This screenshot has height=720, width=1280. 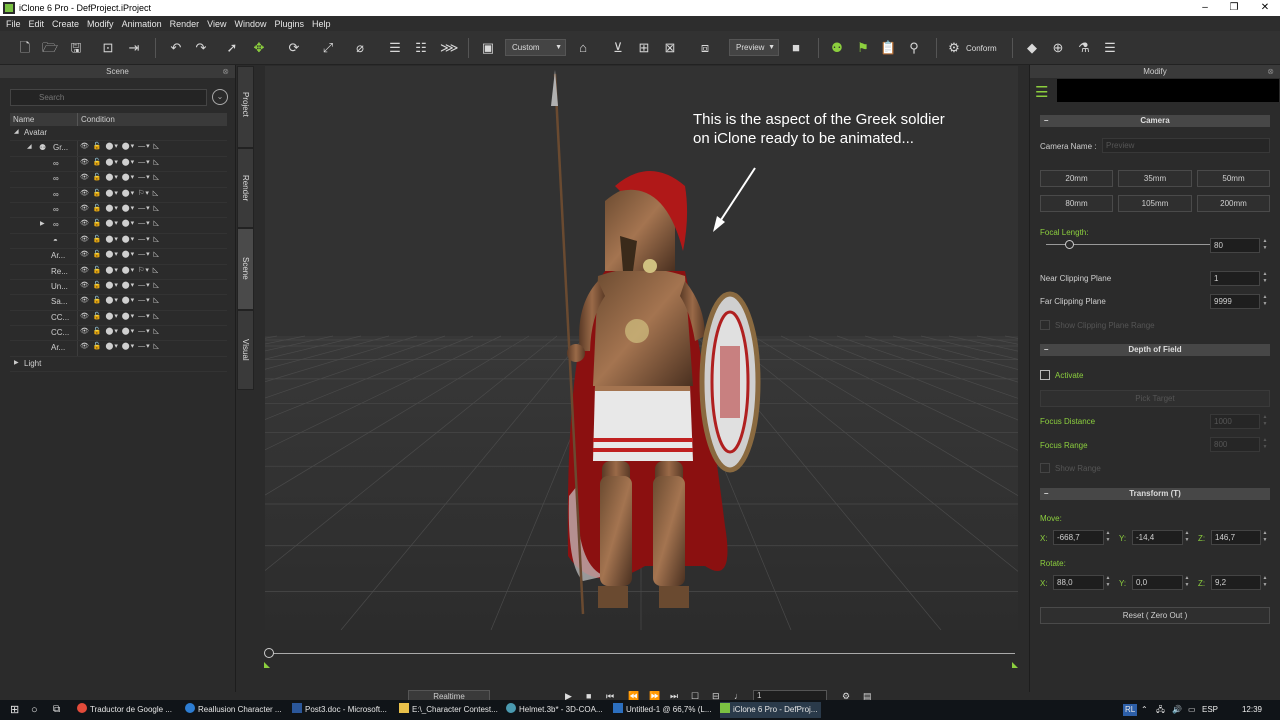 I want to click on export-icon: ⇥, so click(x=134, y=48).